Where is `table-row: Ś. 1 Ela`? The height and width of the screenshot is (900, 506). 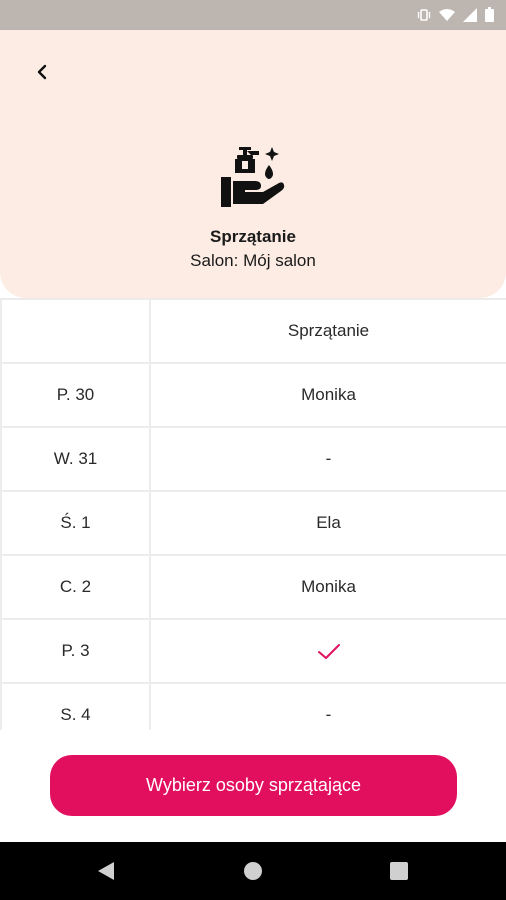 table-row: Ś. 1 Ela is located at coordinates (253, 523).